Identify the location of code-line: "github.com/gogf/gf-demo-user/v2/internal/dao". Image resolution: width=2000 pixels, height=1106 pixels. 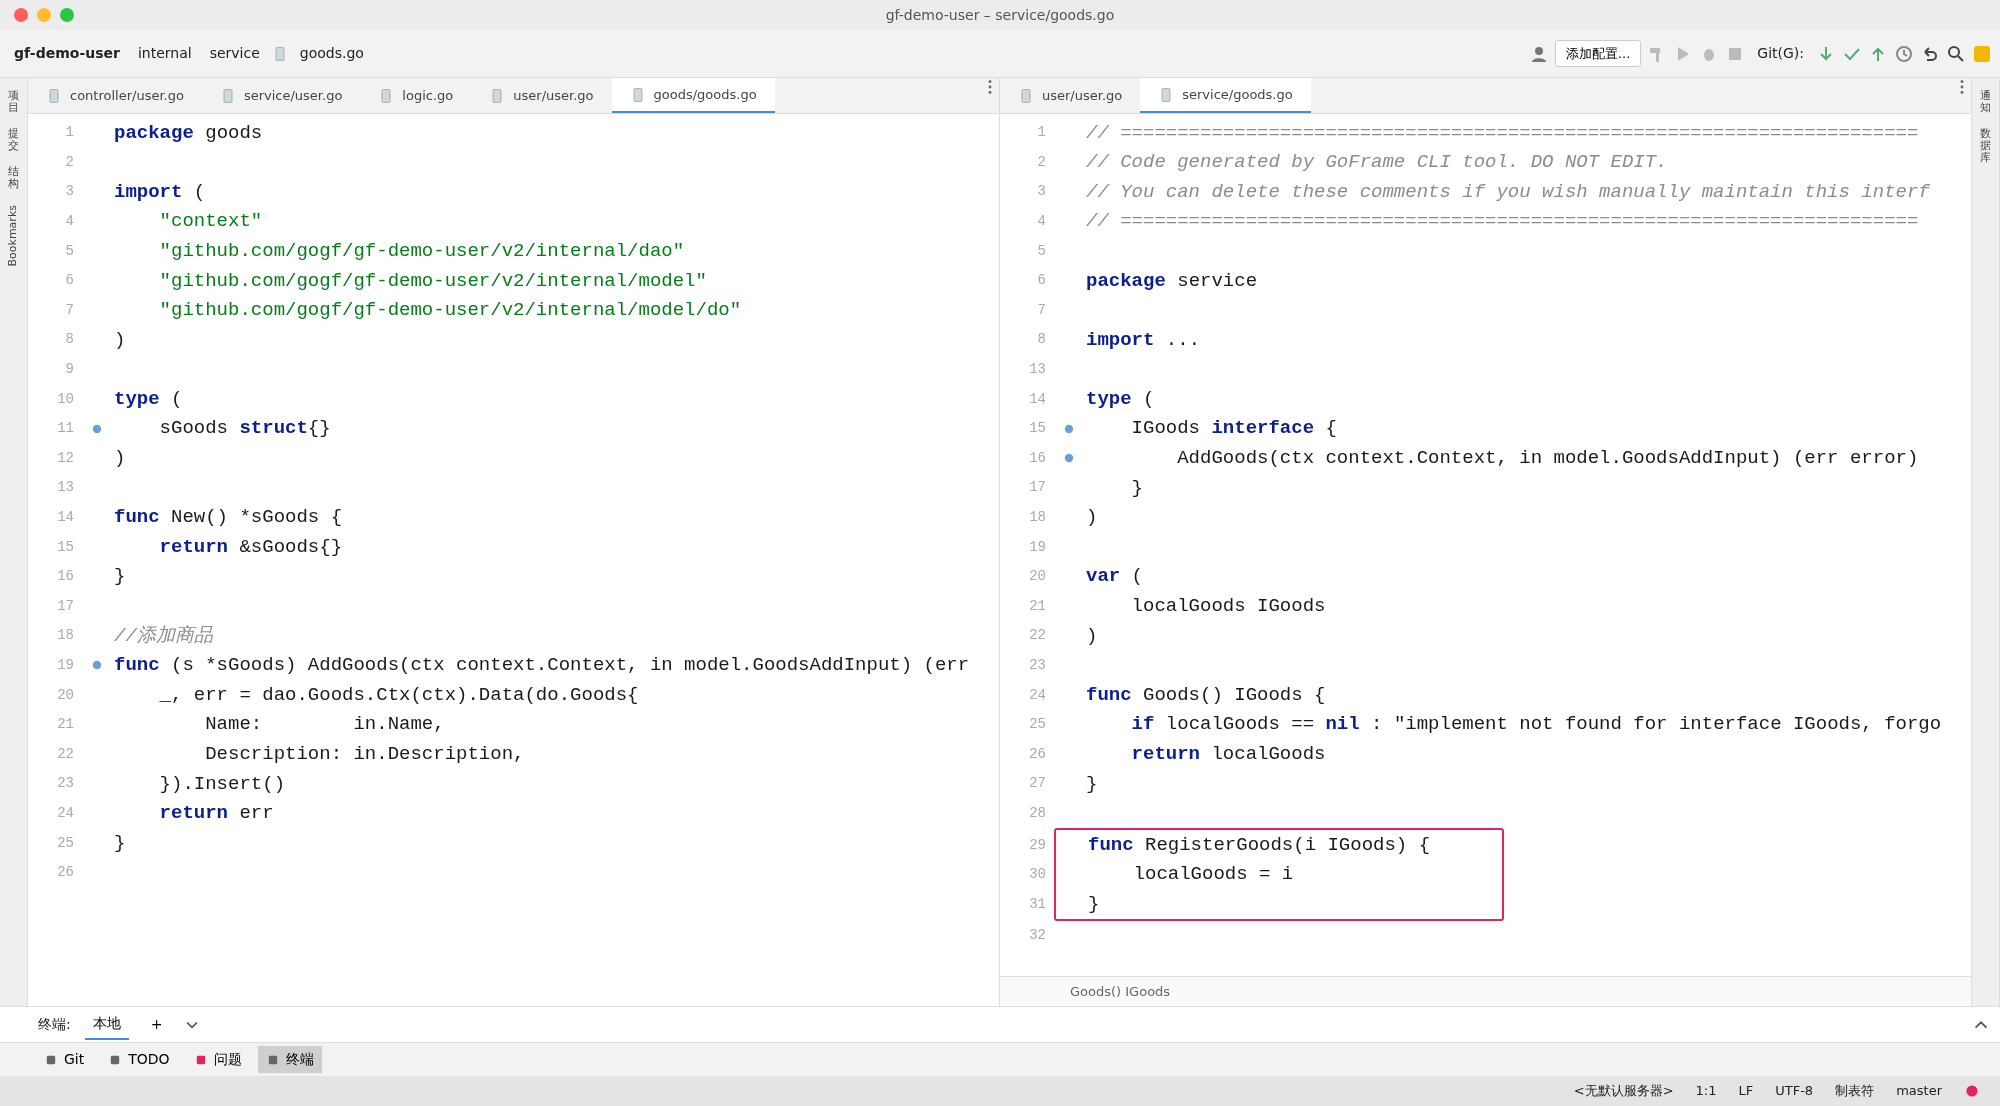
(421, 251).